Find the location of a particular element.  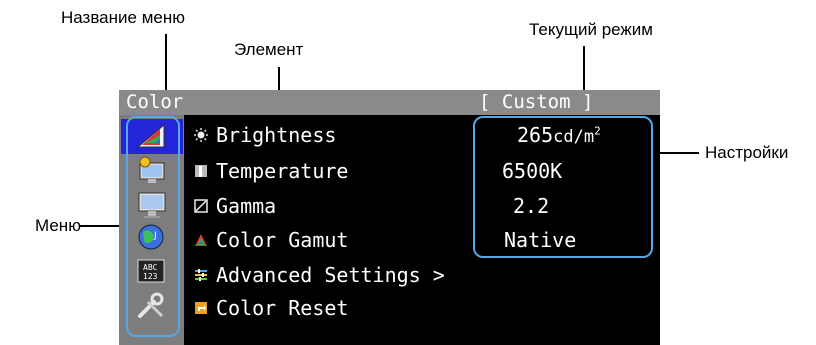

menu-highlight-outline is located at coordinates (153, 226).